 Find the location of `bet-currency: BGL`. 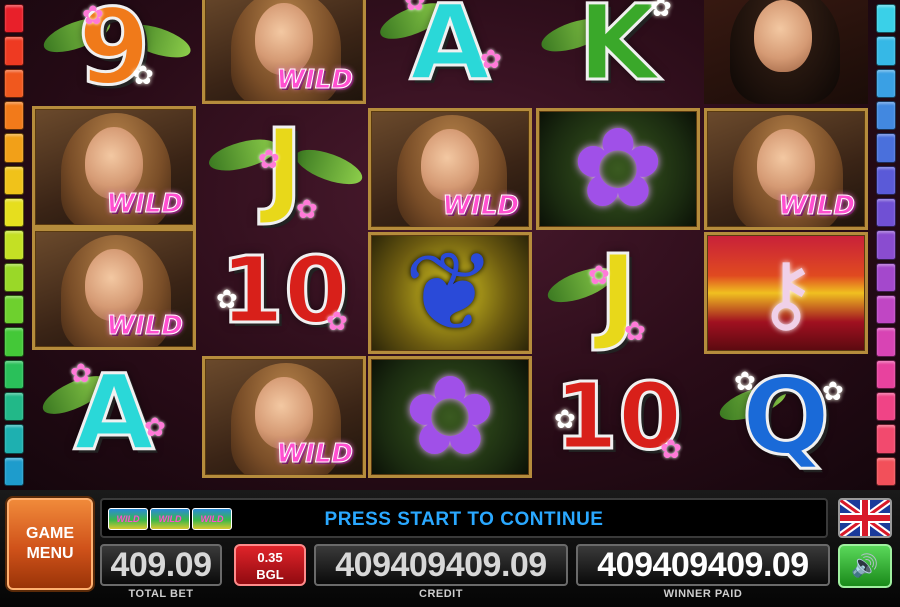

bet-currency: BGL is located at coordinates (270, 574).